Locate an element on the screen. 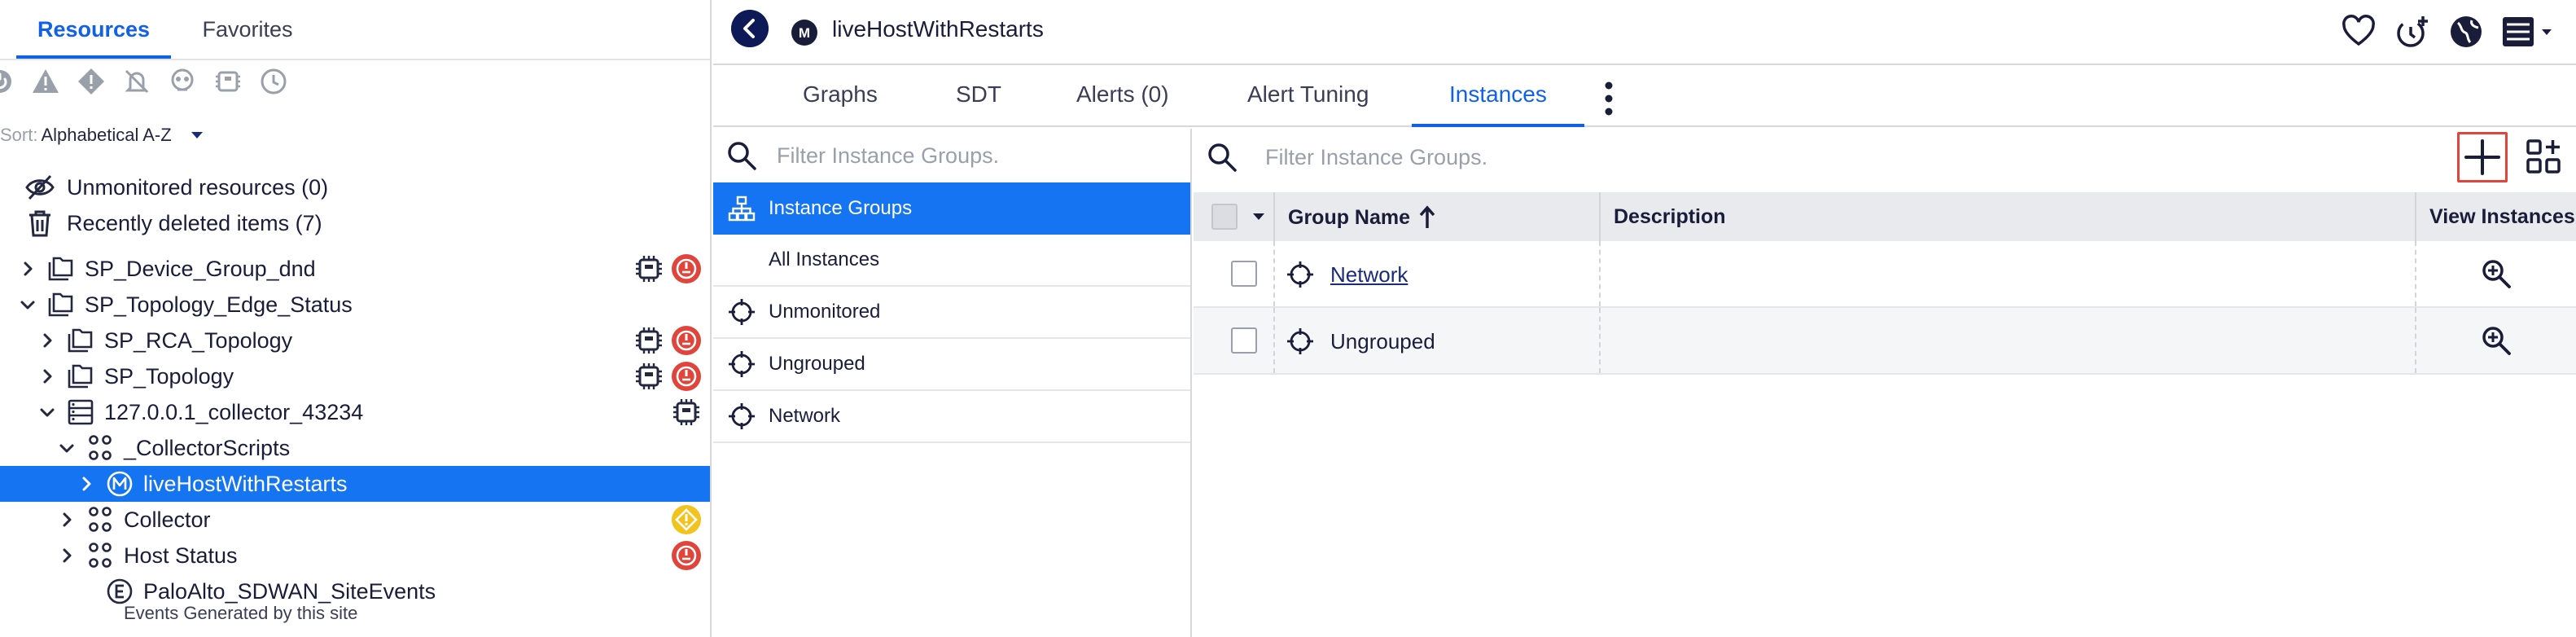 This screenshot has width=2576, height=637. group-search-bar is located at coordinates (951, 155).